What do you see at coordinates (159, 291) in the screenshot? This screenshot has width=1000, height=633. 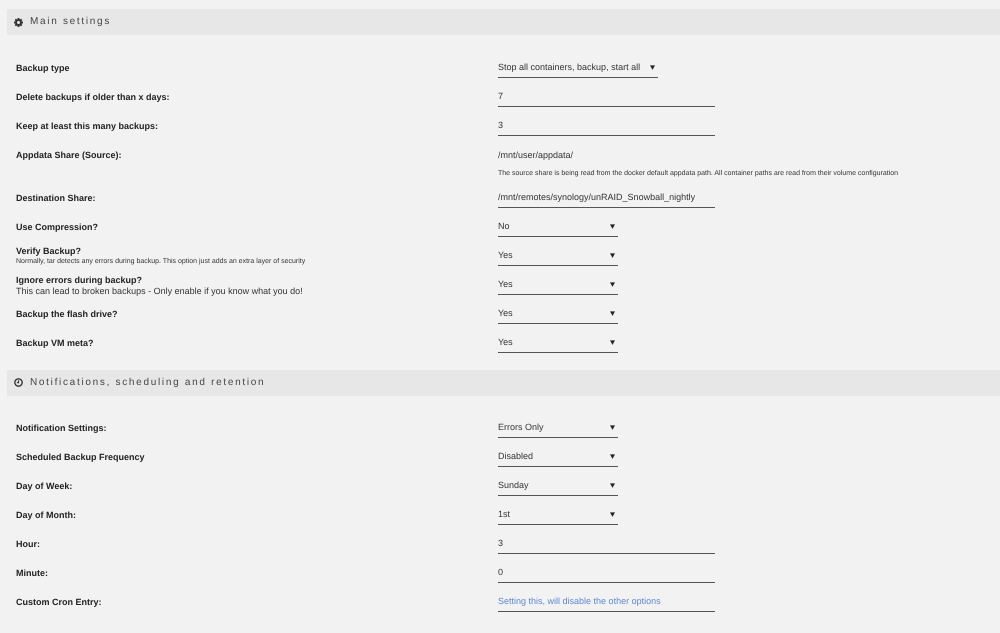 I see `setting-note: This can lead to broken backups - Only enable if you know what you do!` at bounding box center [159, 291].